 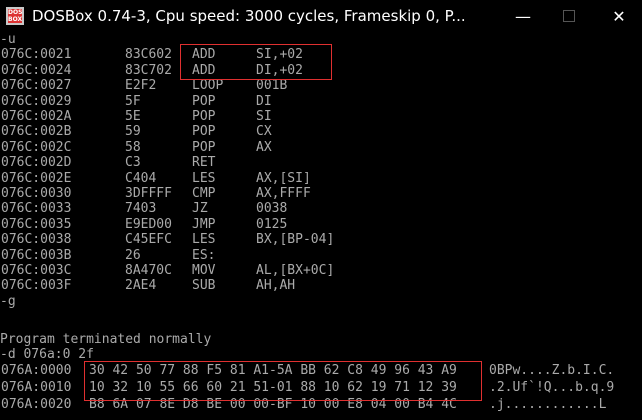 I want to click on instruction-address: 076C:0027, so click(x=36, y=86).